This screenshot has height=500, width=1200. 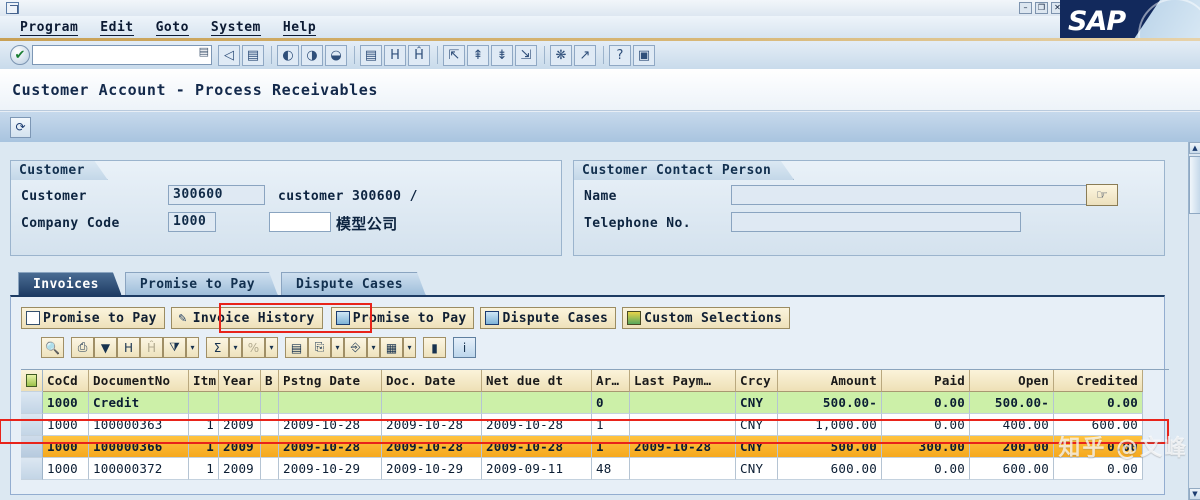 I want to click on cell-ar: 0, so click(x=611, y=403).